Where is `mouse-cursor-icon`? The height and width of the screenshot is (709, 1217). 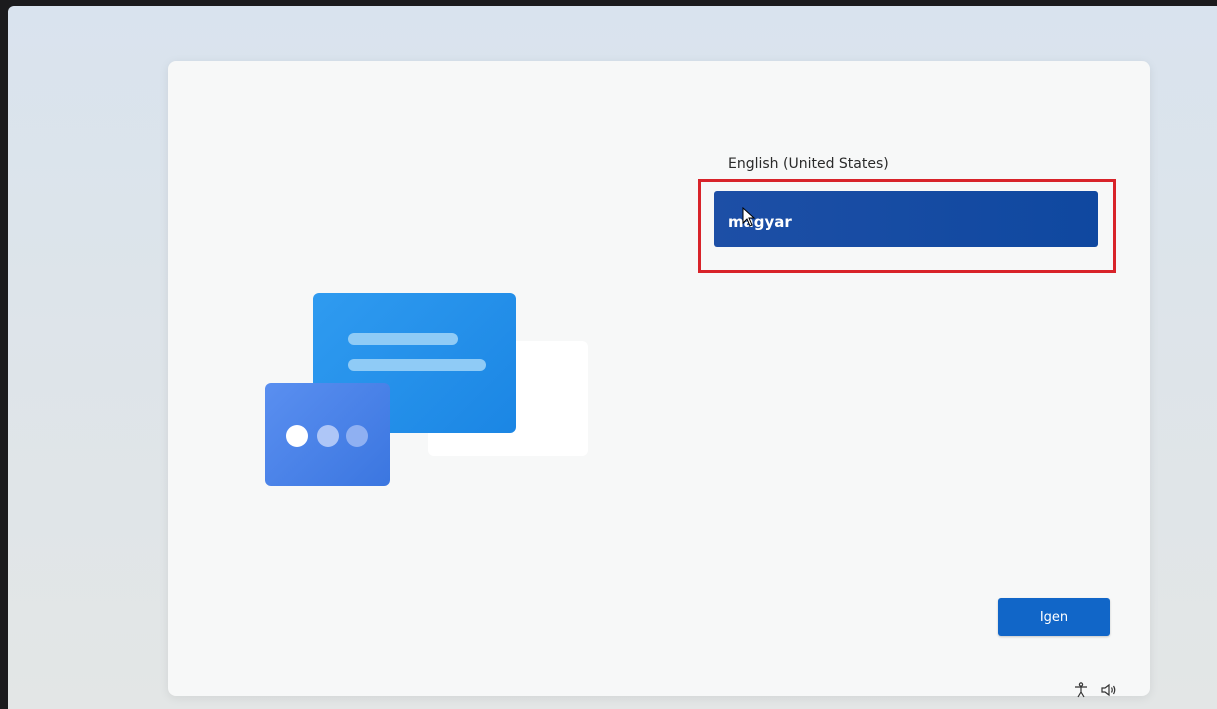
mouse-cursor-icon is located at coordinates (749, 217).